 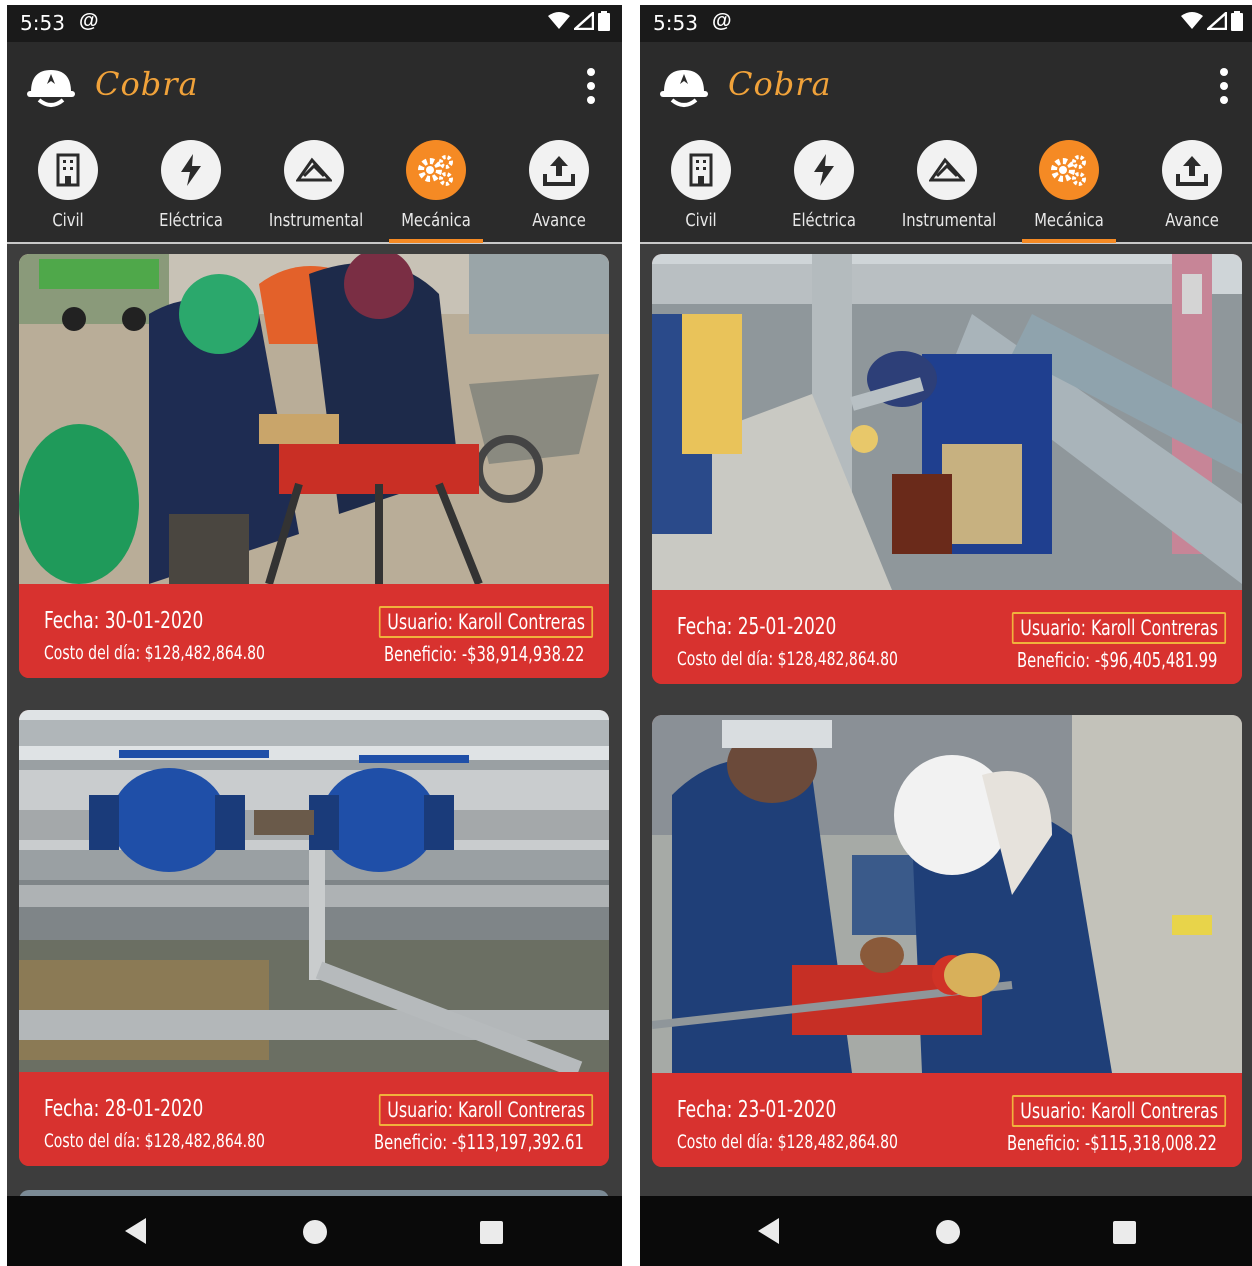 I want to click on report-benefit: Beneficio: -$115,318,008.22, so click(x=1112, y=1143).